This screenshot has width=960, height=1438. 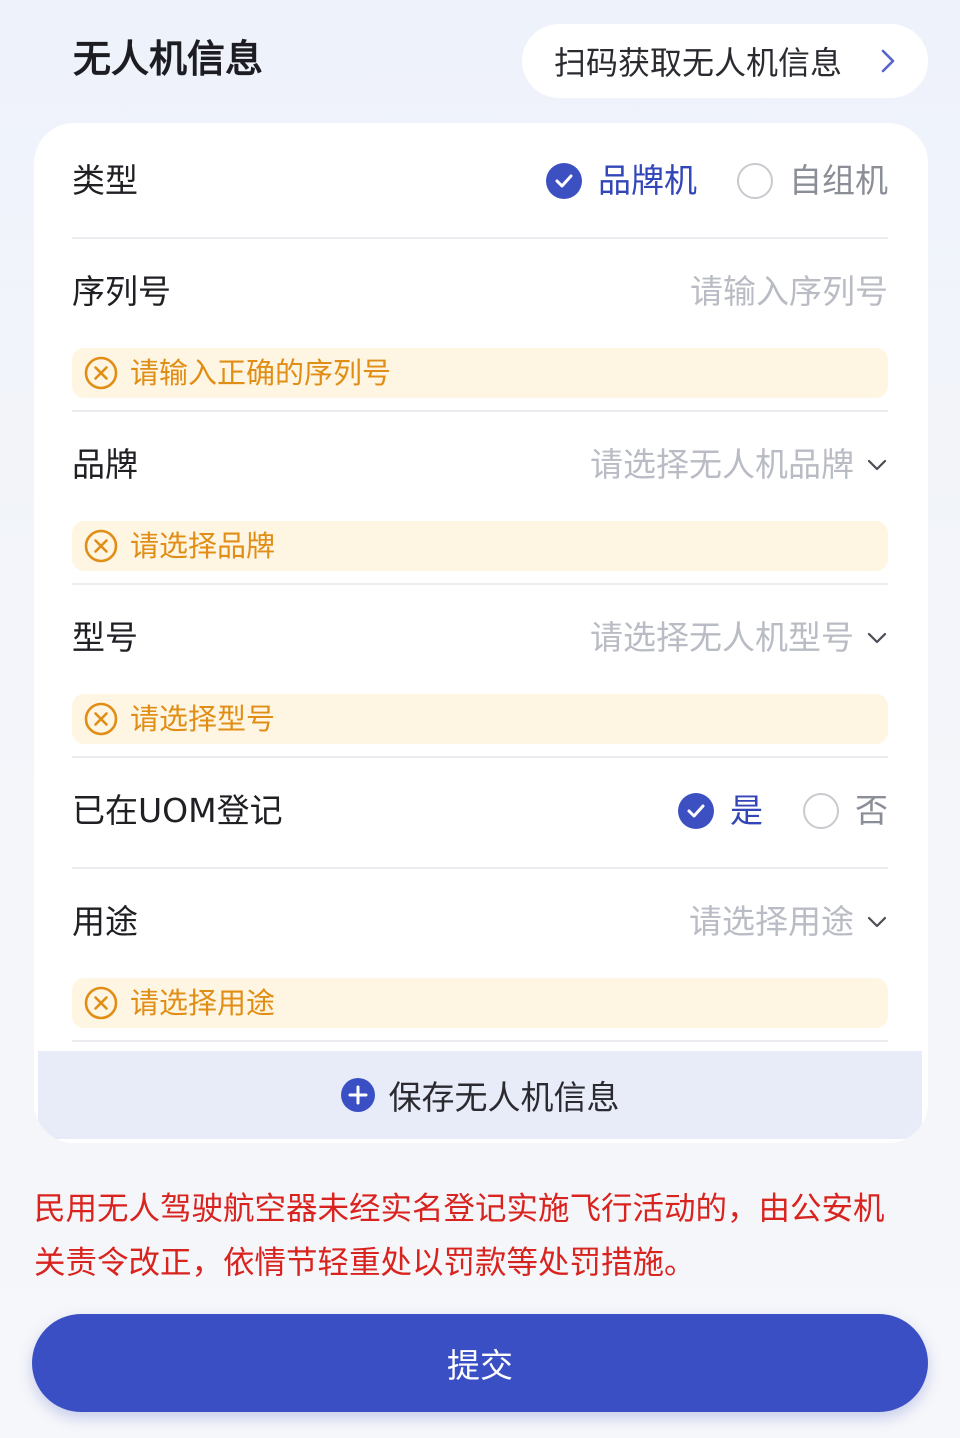 I want to click on submit-label: 提交, so click(x=480, y=1365).